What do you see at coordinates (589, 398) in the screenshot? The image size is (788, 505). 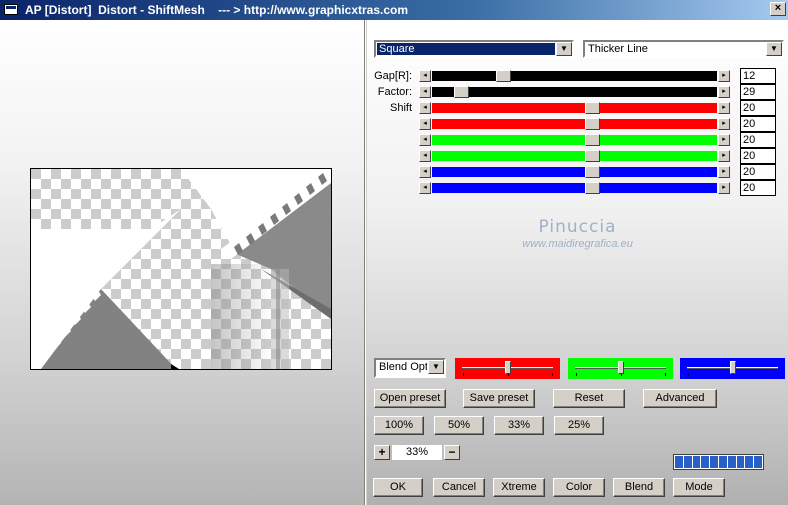 I see `reset-button: Reset` at bounding box center [589, 398].